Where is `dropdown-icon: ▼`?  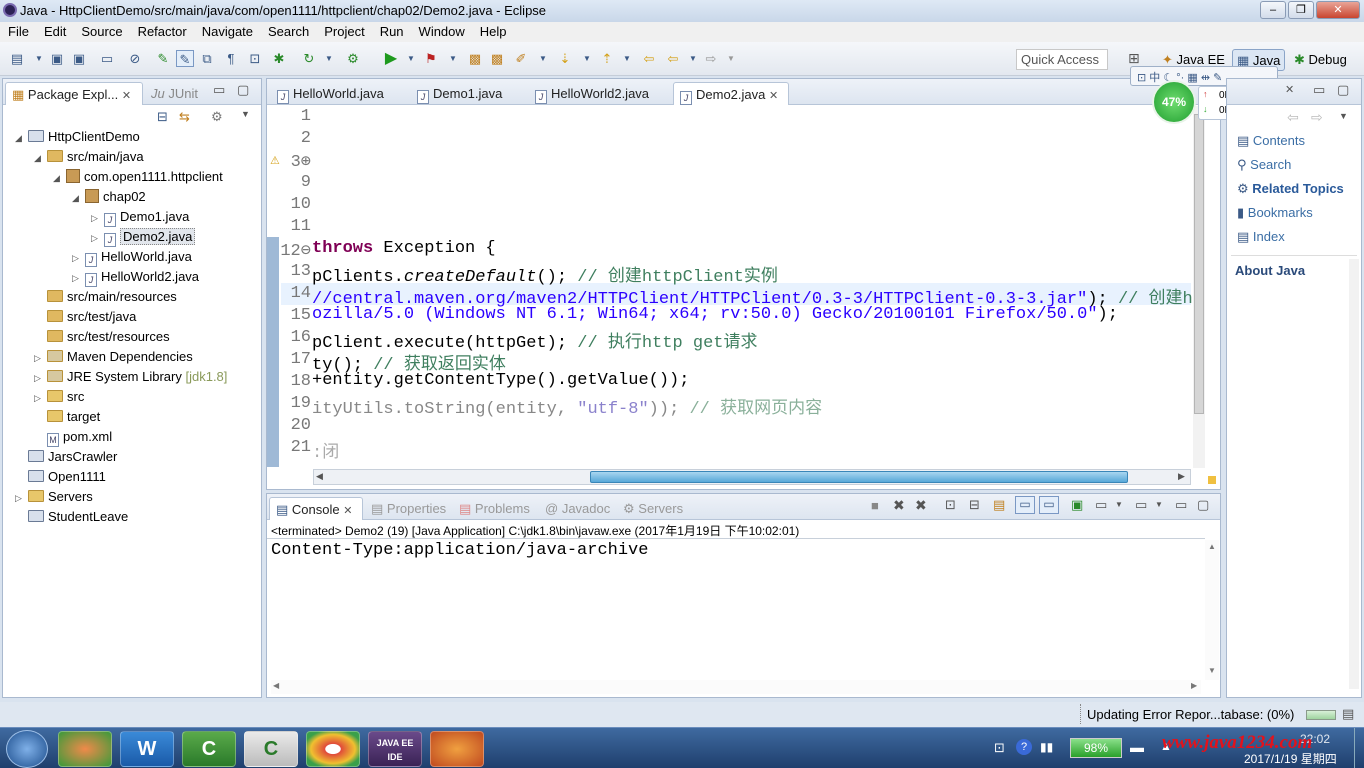
dropdown-icon: ▼ is located at coordinates (39, 58).